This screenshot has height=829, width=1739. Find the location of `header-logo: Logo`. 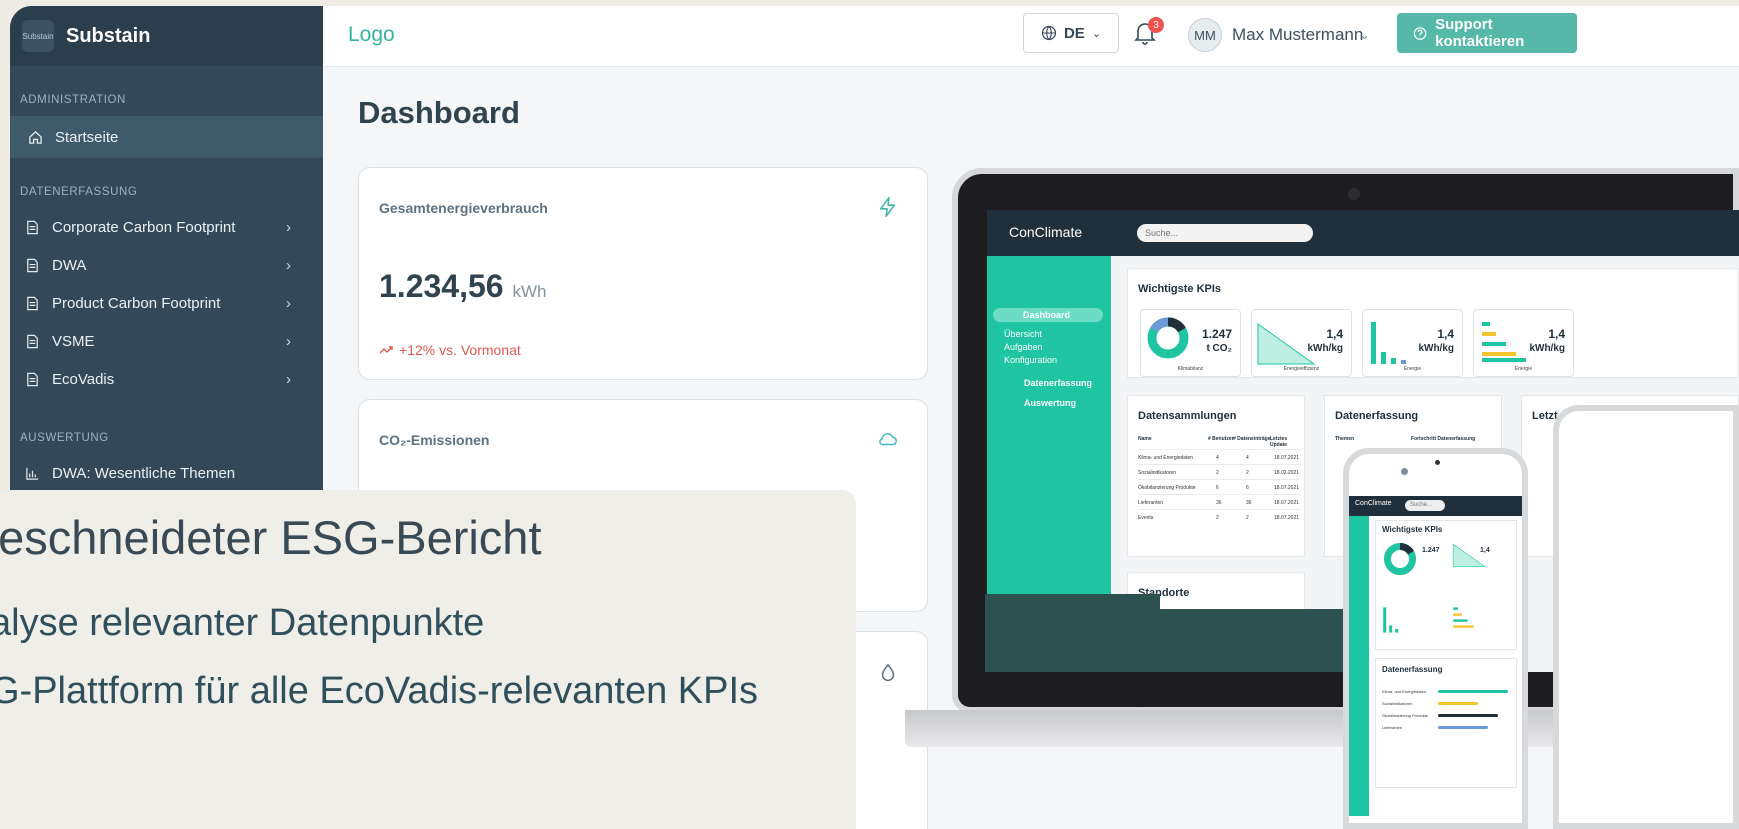

header-logo: Logo is located at coordinates (371, 35).